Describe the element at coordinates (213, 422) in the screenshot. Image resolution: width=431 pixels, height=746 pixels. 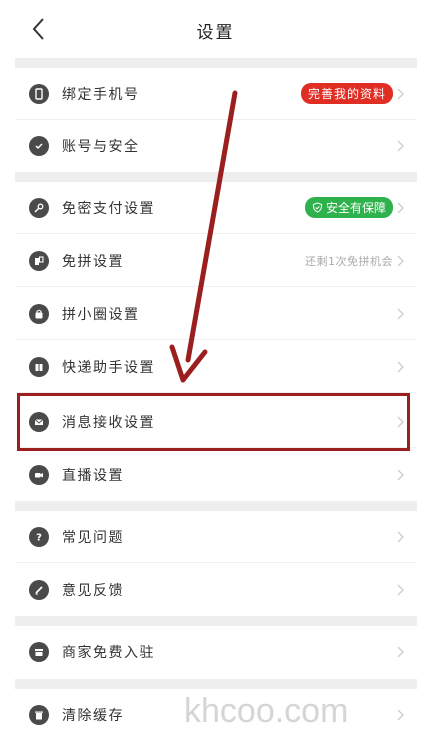
I see `highlight-box` at that location.